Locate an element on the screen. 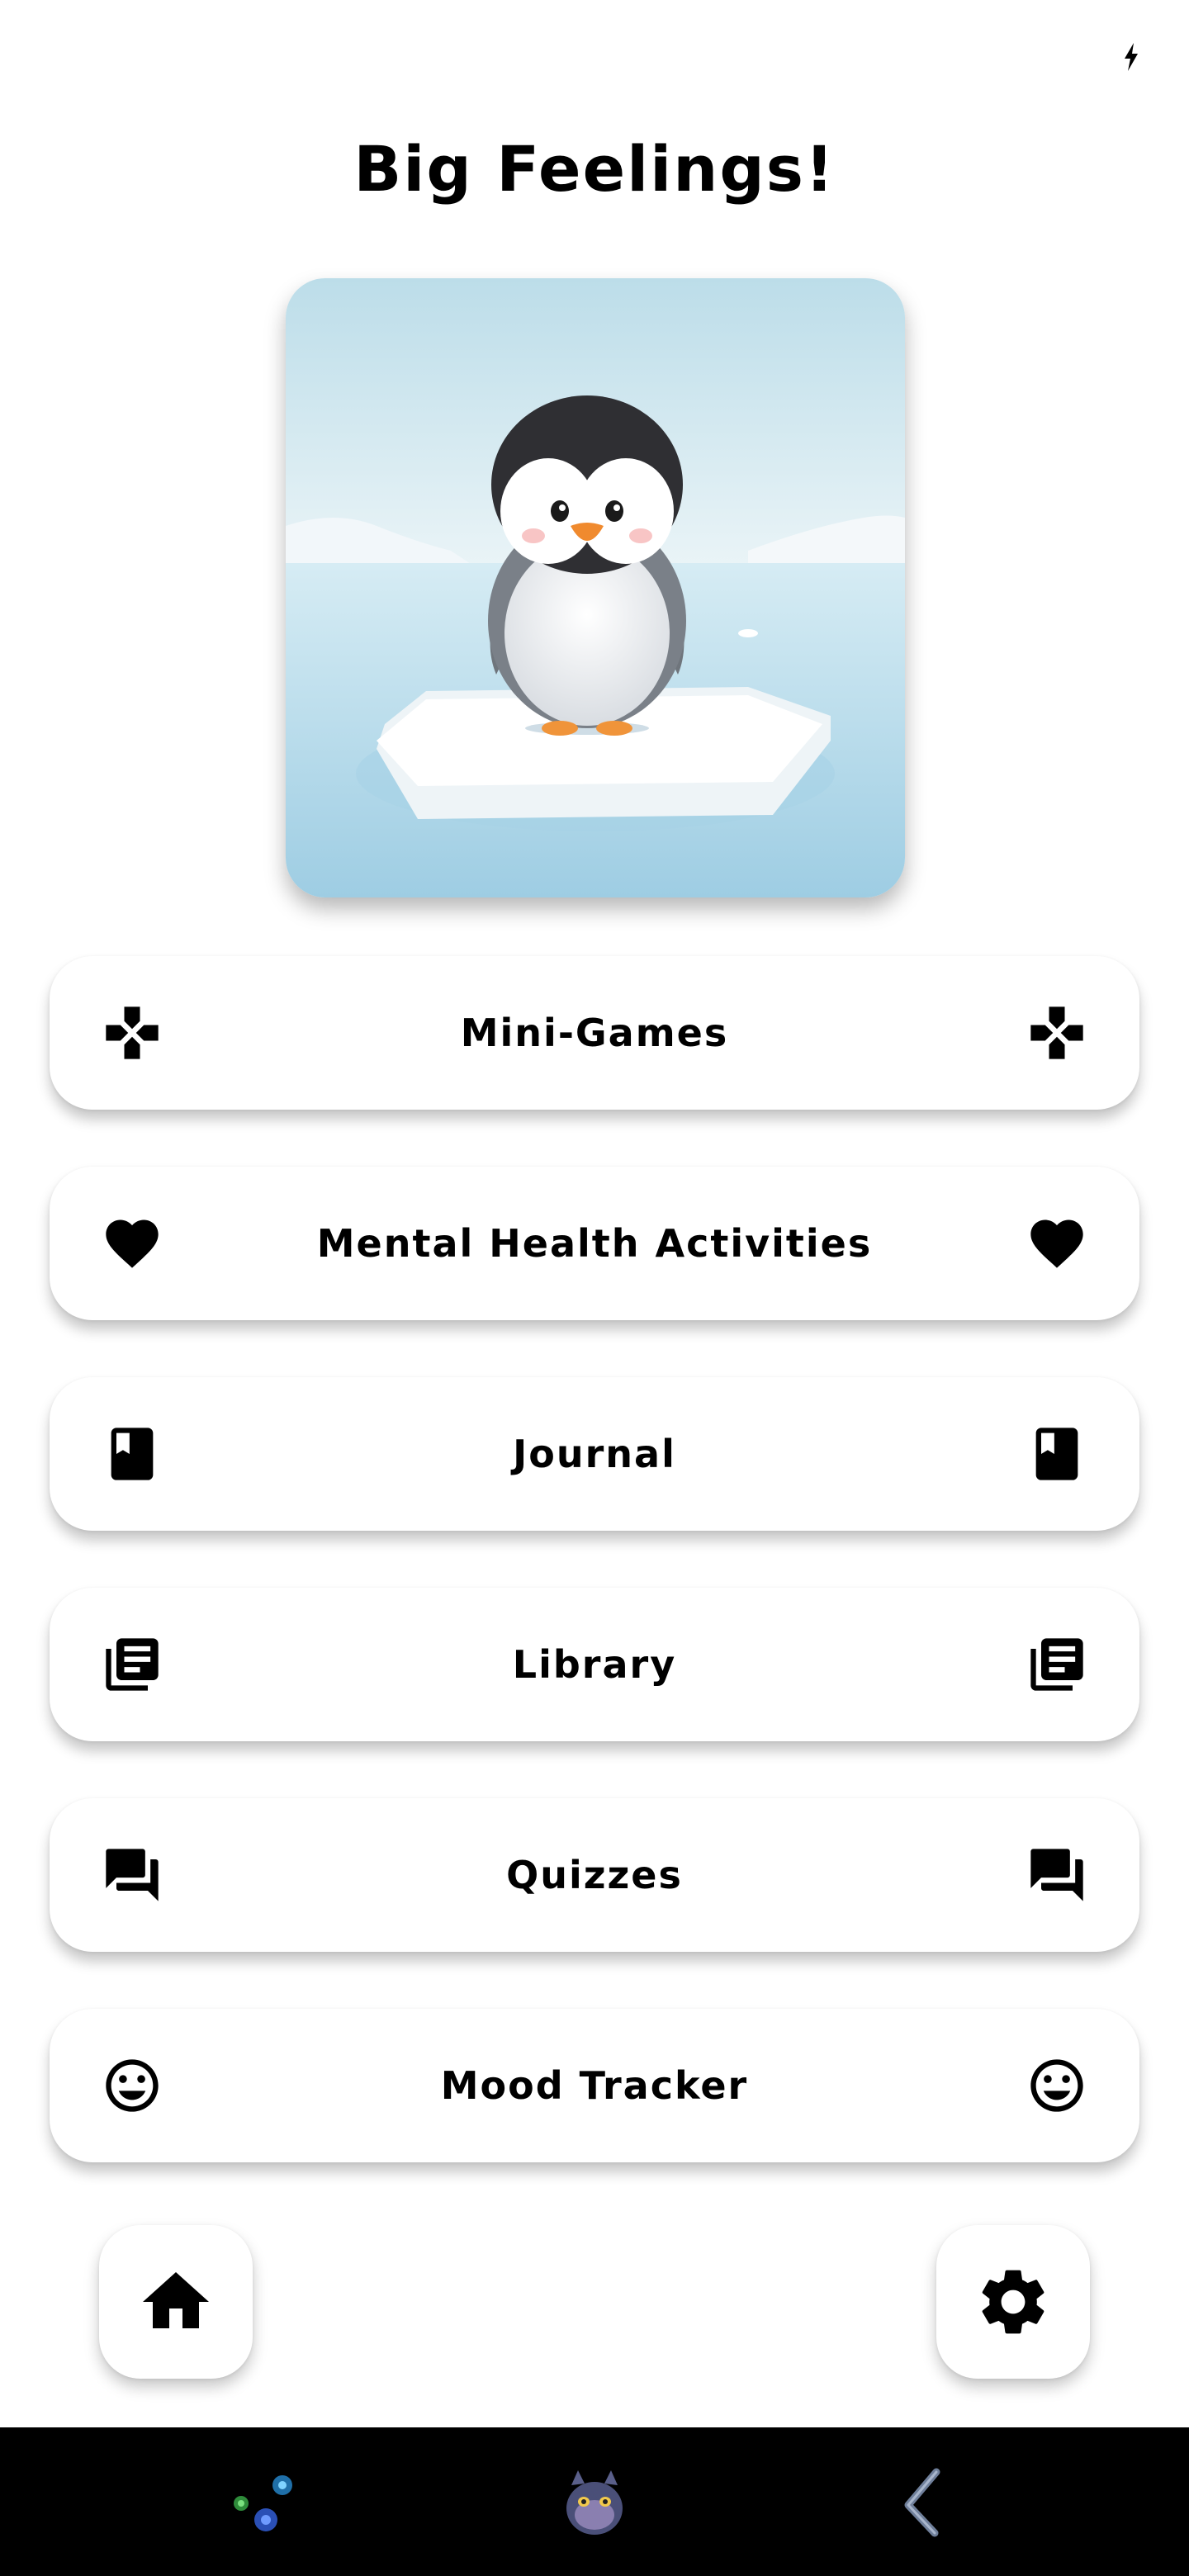  home-icon is located at coordinates (176, 2300).